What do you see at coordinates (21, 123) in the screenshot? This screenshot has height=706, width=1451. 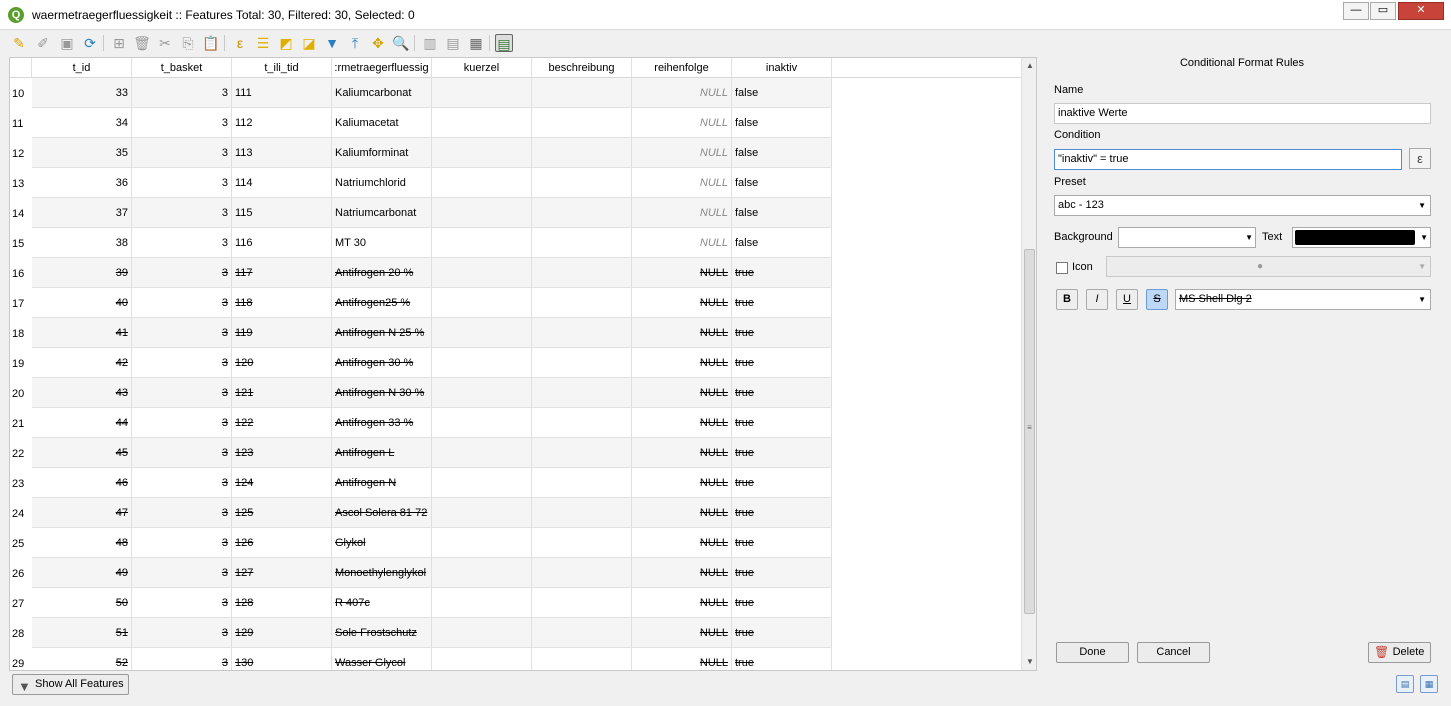 I see `row-number: 11` at bounding box center [21, 123].